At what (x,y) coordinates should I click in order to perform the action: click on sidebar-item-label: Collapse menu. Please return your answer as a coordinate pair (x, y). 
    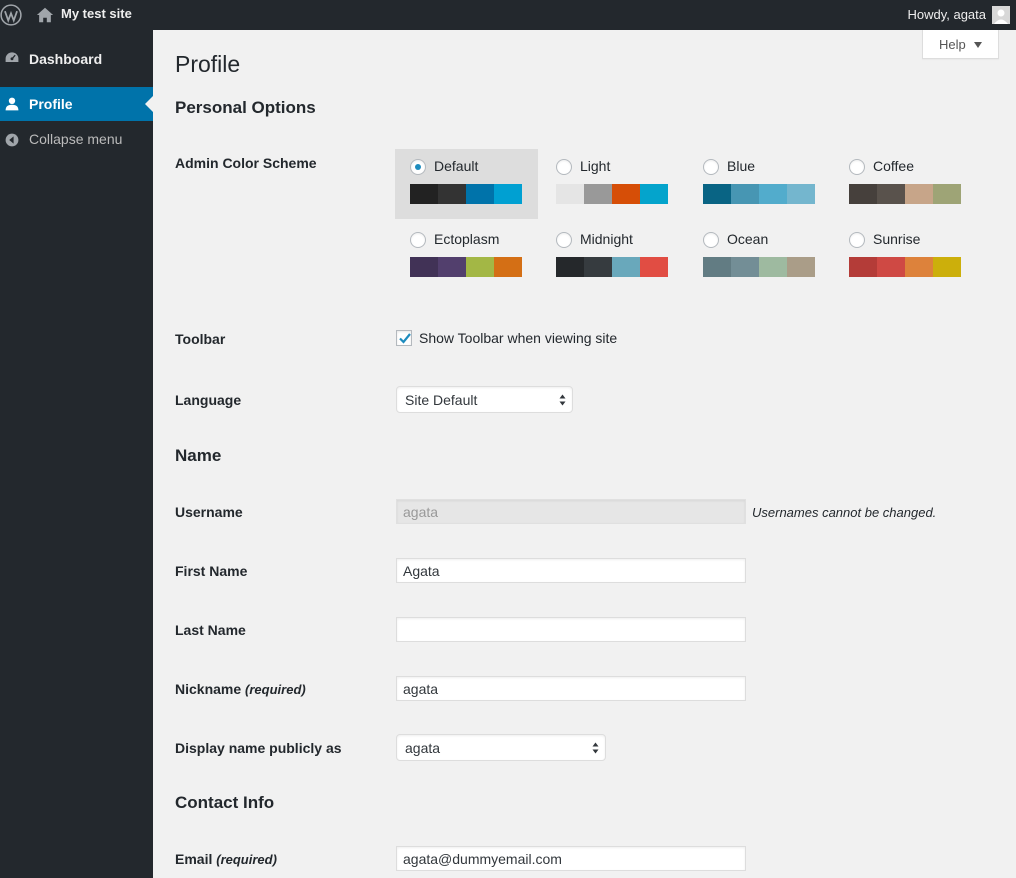
    Looking at the image, I should click on (76, 139).